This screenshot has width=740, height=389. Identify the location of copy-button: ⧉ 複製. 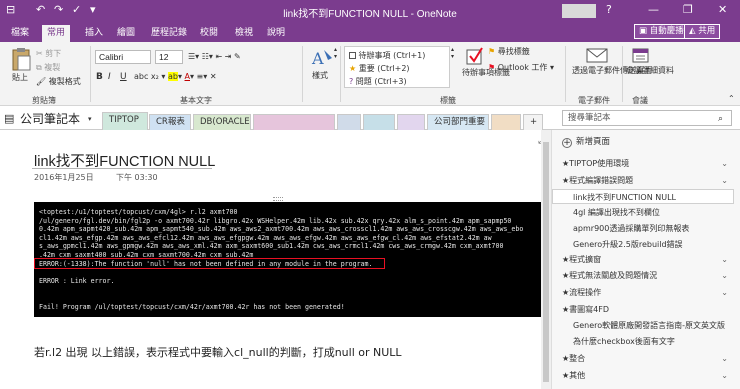
(48, 67).